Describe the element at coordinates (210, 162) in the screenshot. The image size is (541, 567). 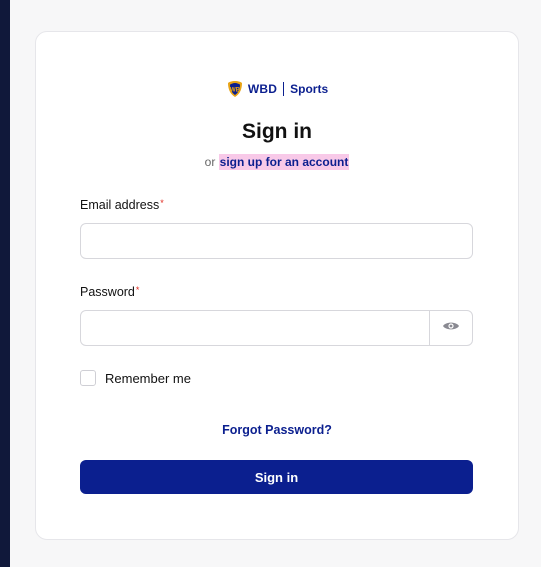
I see `signup-prefix: or` at that location.